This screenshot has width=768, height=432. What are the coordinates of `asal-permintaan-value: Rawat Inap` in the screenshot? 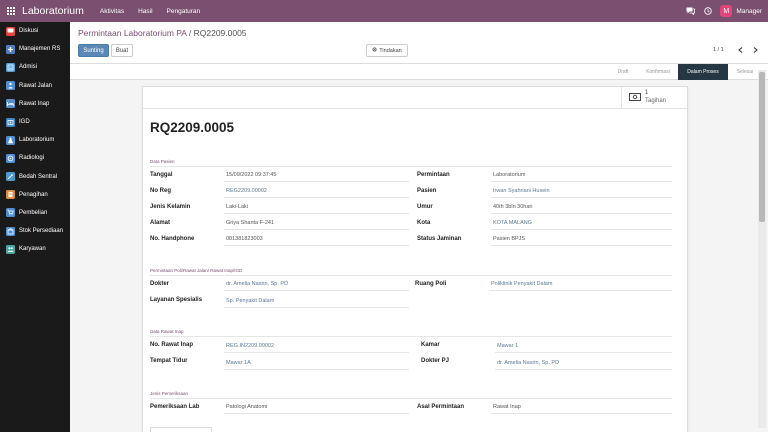 It's located at (507, 407).